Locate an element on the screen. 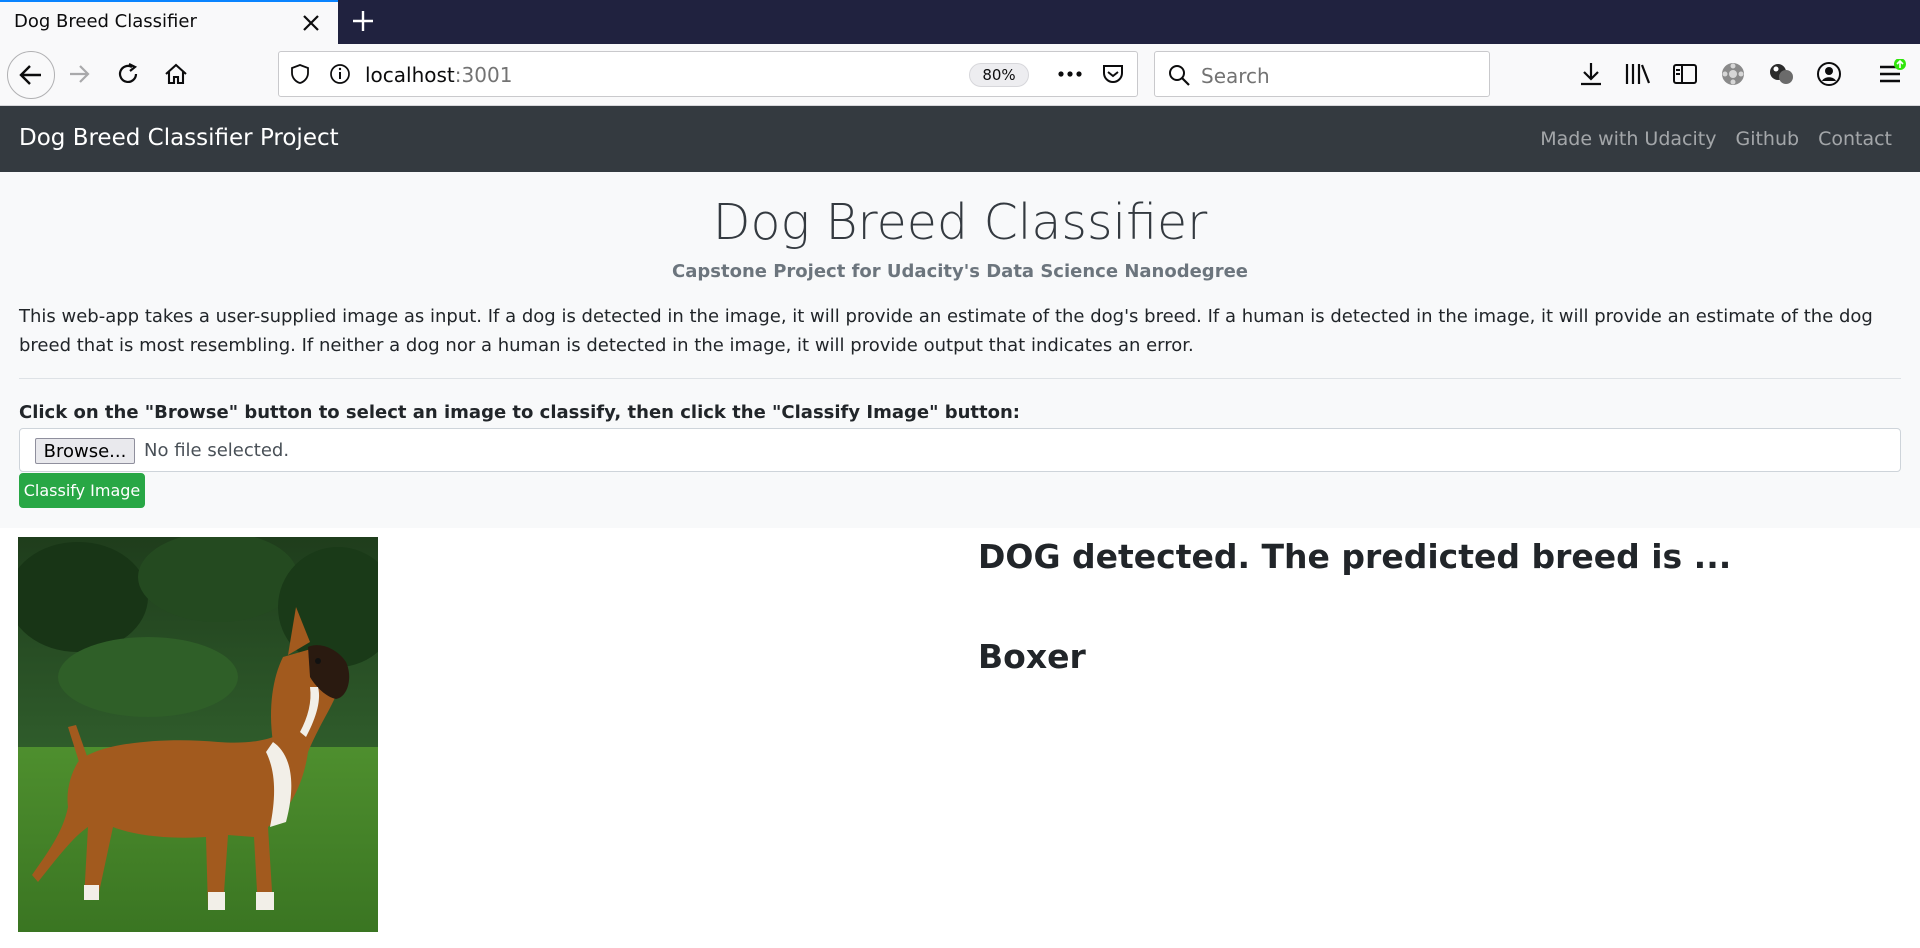 The height and width of the screenshot is (948, 1920). nav-link-contact: Contact is located at coordinates (1855, 139).